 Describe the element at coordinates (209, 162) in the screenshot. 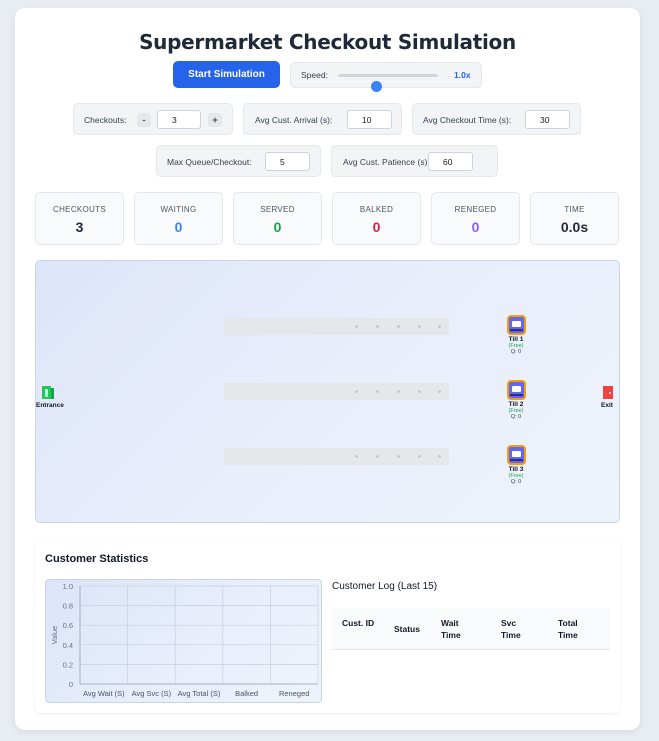

I see `max-queue-label: Max Queue/Checkout:` at that location.